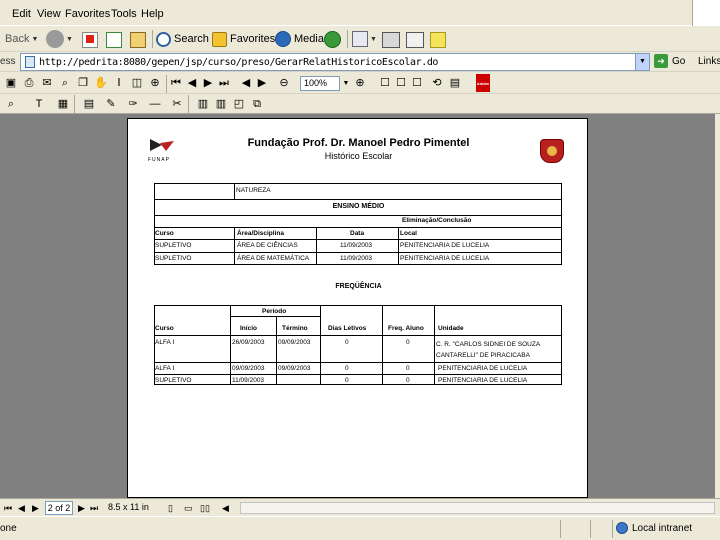 The width and height of the screenshot is (720, 540). I want to click on search-button: Search, so click(182, 39).